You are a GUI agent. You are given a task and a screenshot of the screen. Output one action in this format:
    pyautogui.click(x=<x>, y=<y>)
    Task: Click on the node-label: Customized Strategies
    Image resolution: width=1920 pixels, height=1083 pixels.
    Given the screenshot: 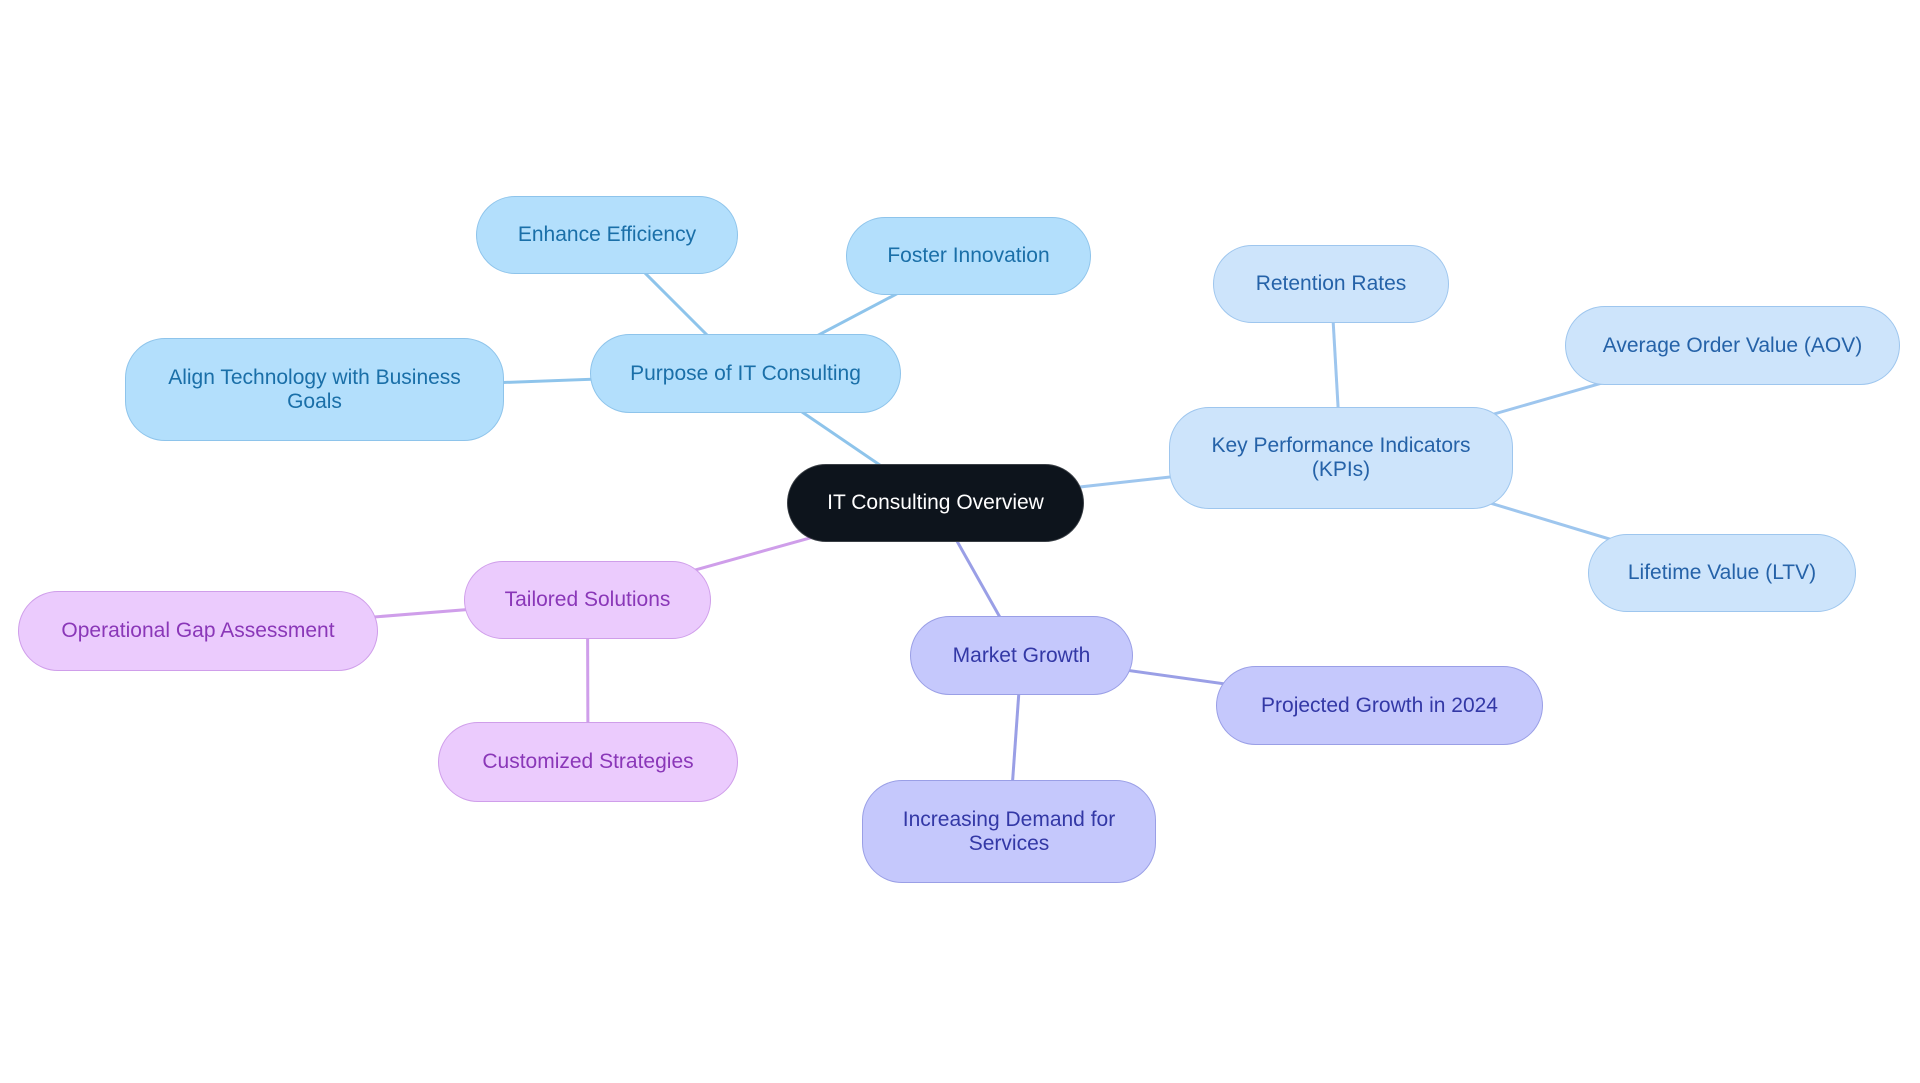 What is the action you would take?
    pyautogui.click(x=588, y=761)
    